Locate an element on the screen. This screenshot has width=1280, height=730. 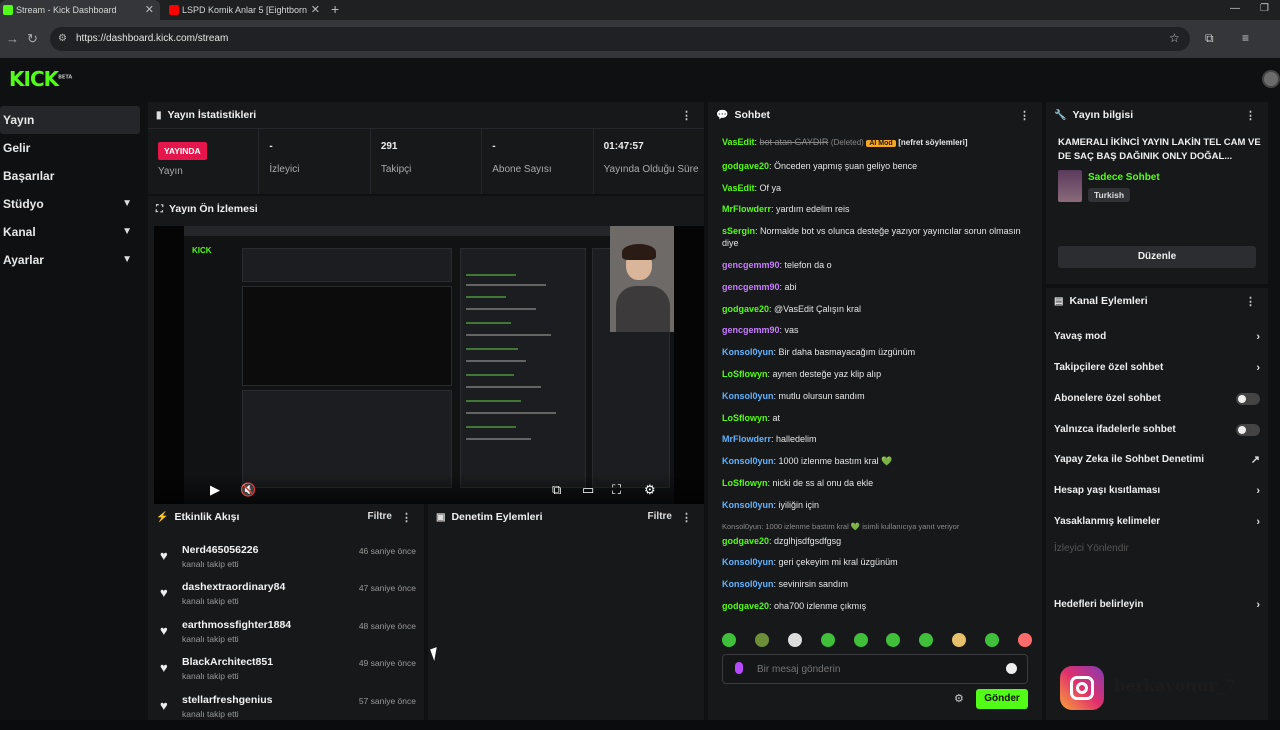
user-avatar is located at coordinates (1271, 79).